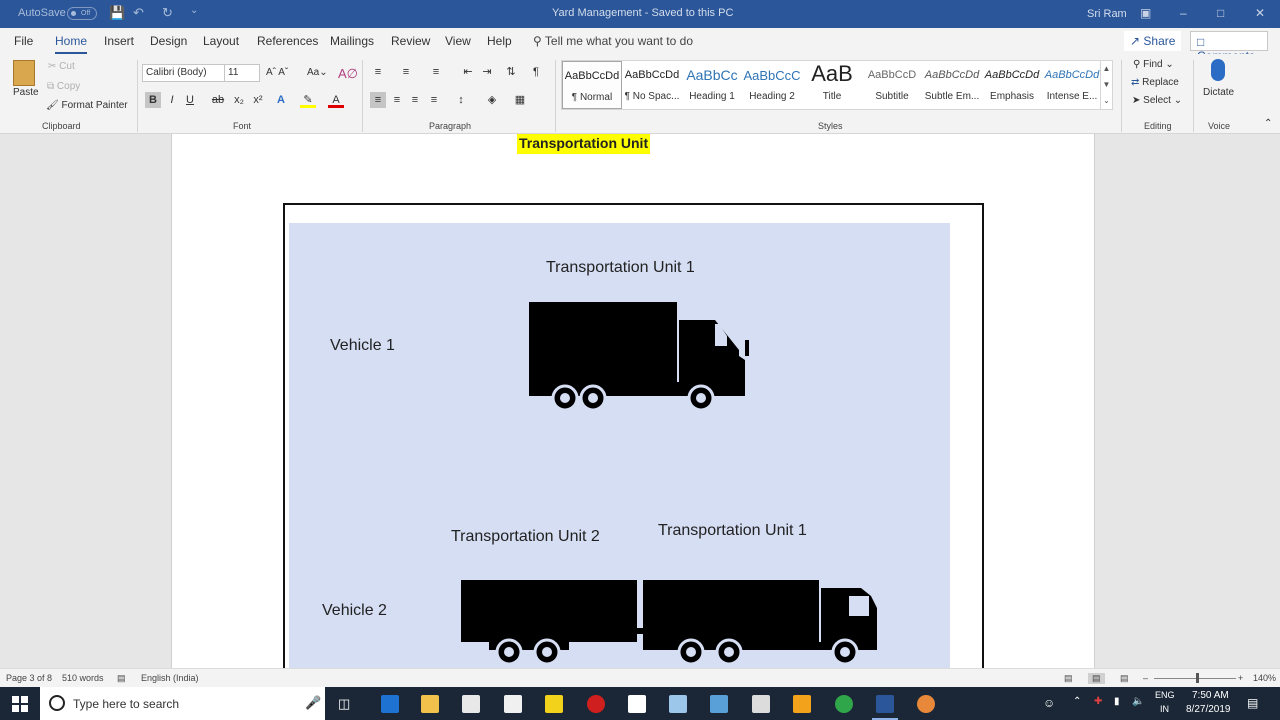 Image resolution: width=1280 pixels, height=720 pixels. What do you see at coordinates (29, 678) in the screenshot?
I see `page-count: Page 3 of 8` at bounding box center [29, 678].